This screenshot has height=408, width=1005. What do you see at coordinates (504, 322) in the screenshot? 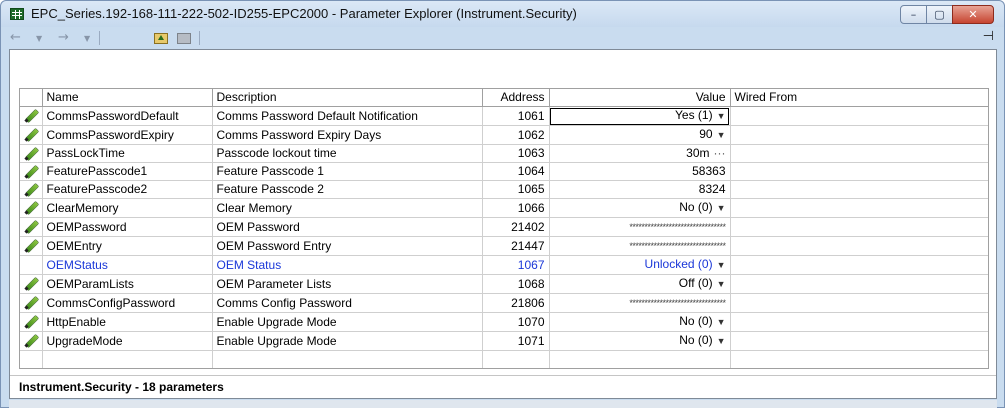
I see `table-row: HttpEnable Enable Upgrade Mode 1070 No (0) ▼` at bounding box center [504, 322].